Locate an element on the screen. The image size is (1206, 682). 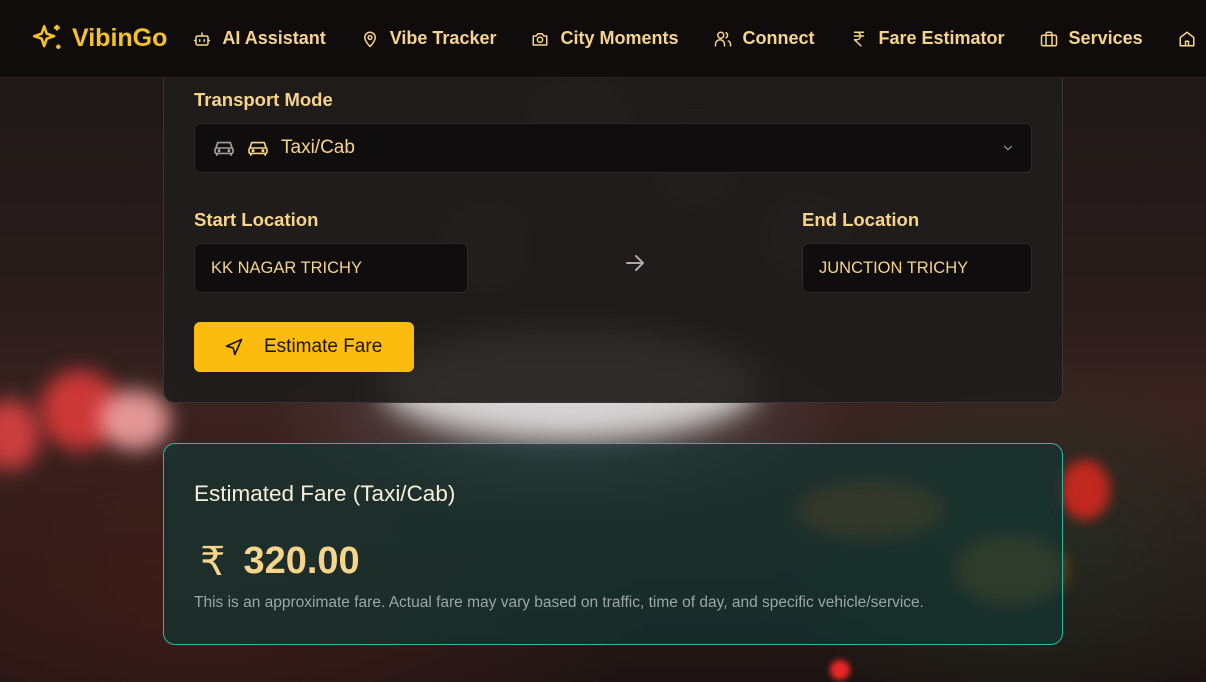
end-location-value: JUNCTION TRICHY is located at coordinates (894, 267).